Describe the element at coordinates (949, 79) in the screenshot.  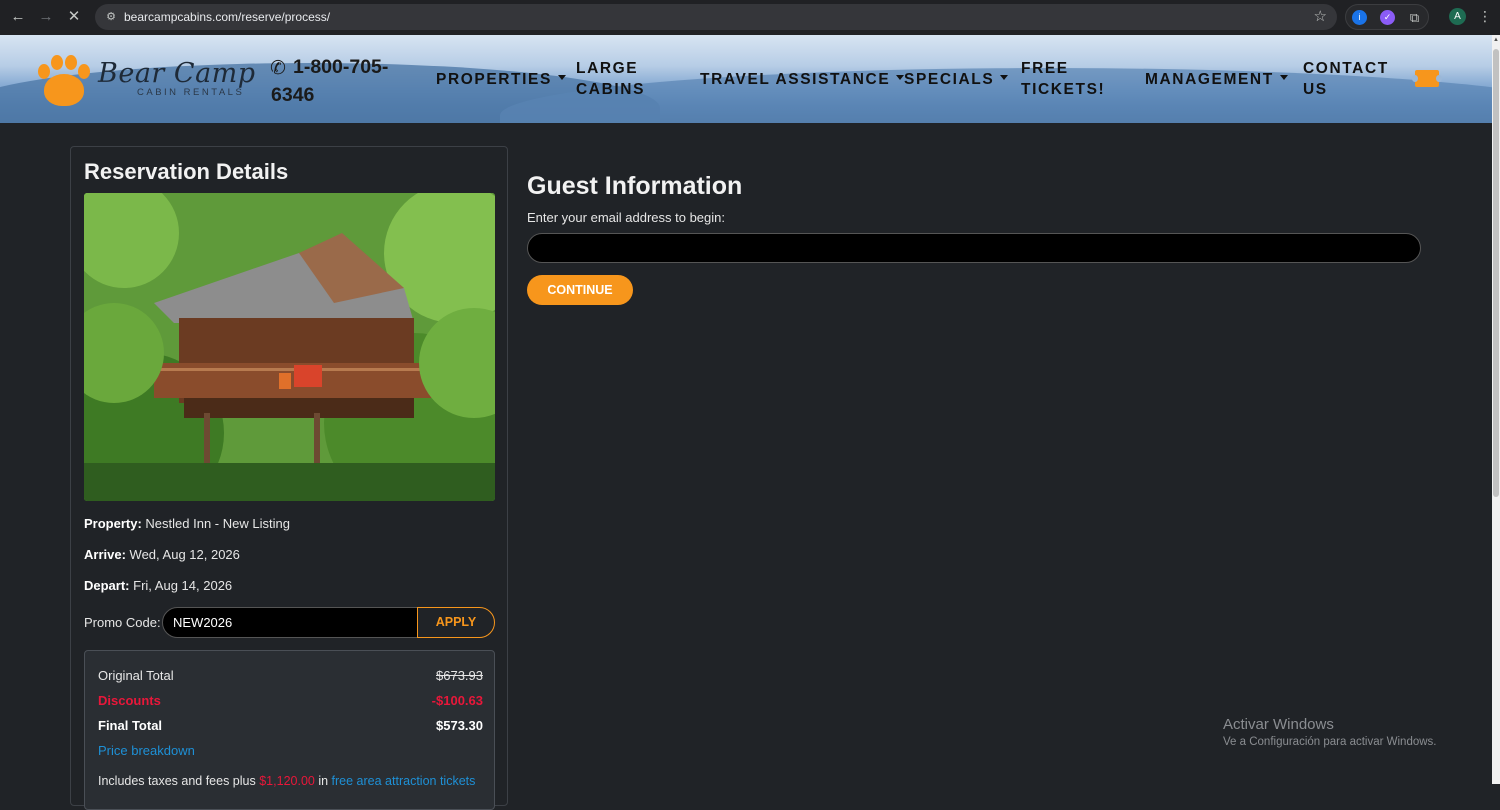
I see `nav-specials-label: SPECIALS` at that location.